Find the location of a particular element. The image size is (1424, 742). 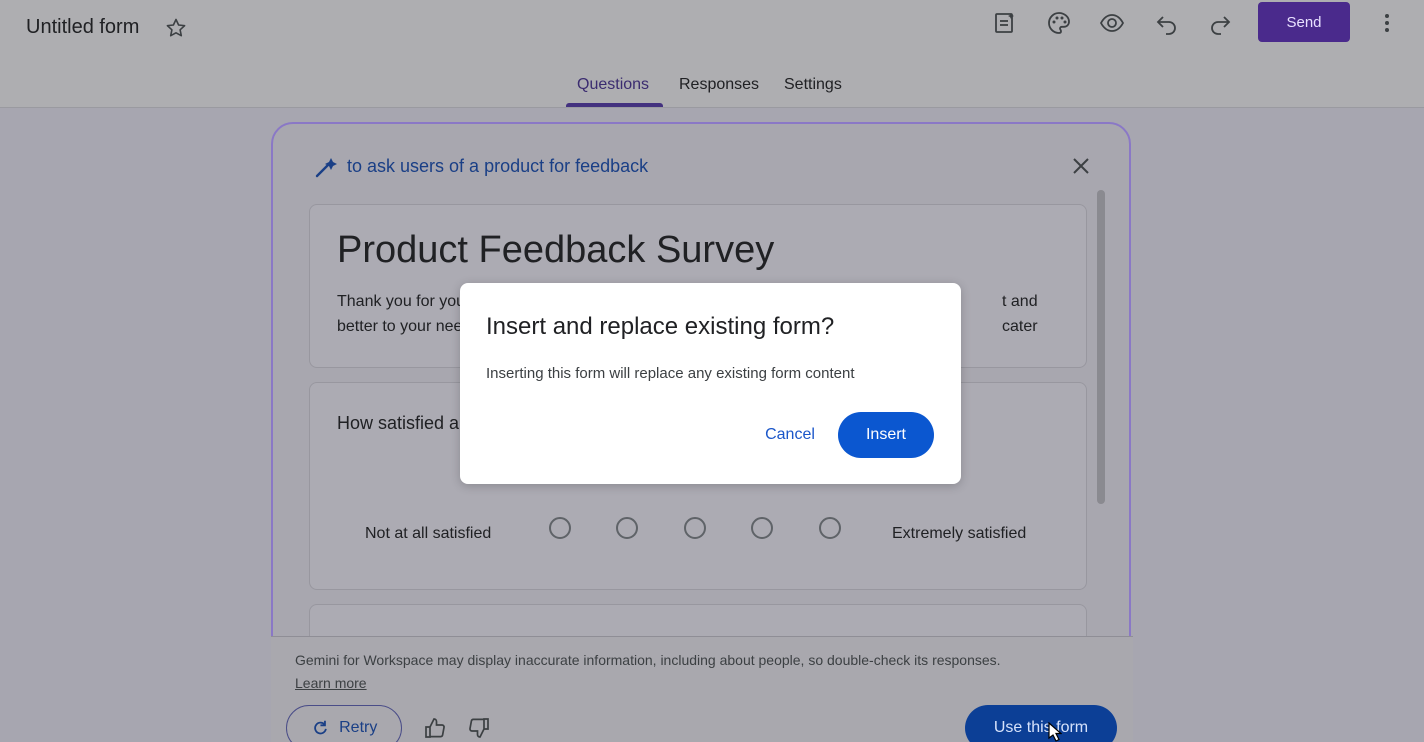

scale-min-label: Not at all satisfied is located at coordinates (428, 533).